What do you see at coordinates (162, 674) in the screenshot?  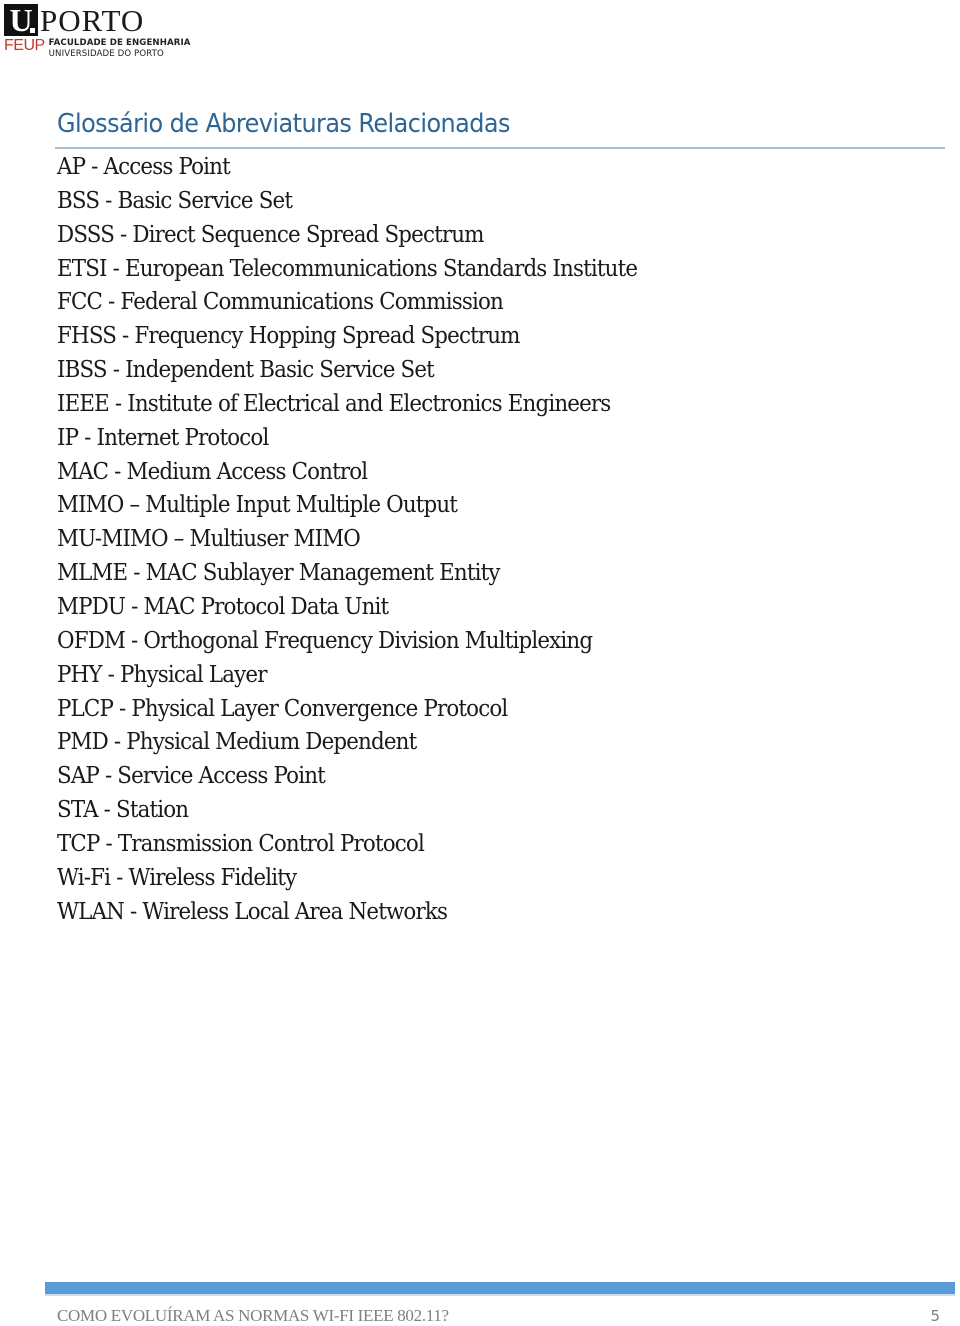 I see `glossary-item: PHY - Physical Layer` at bounding box center [162, 674].